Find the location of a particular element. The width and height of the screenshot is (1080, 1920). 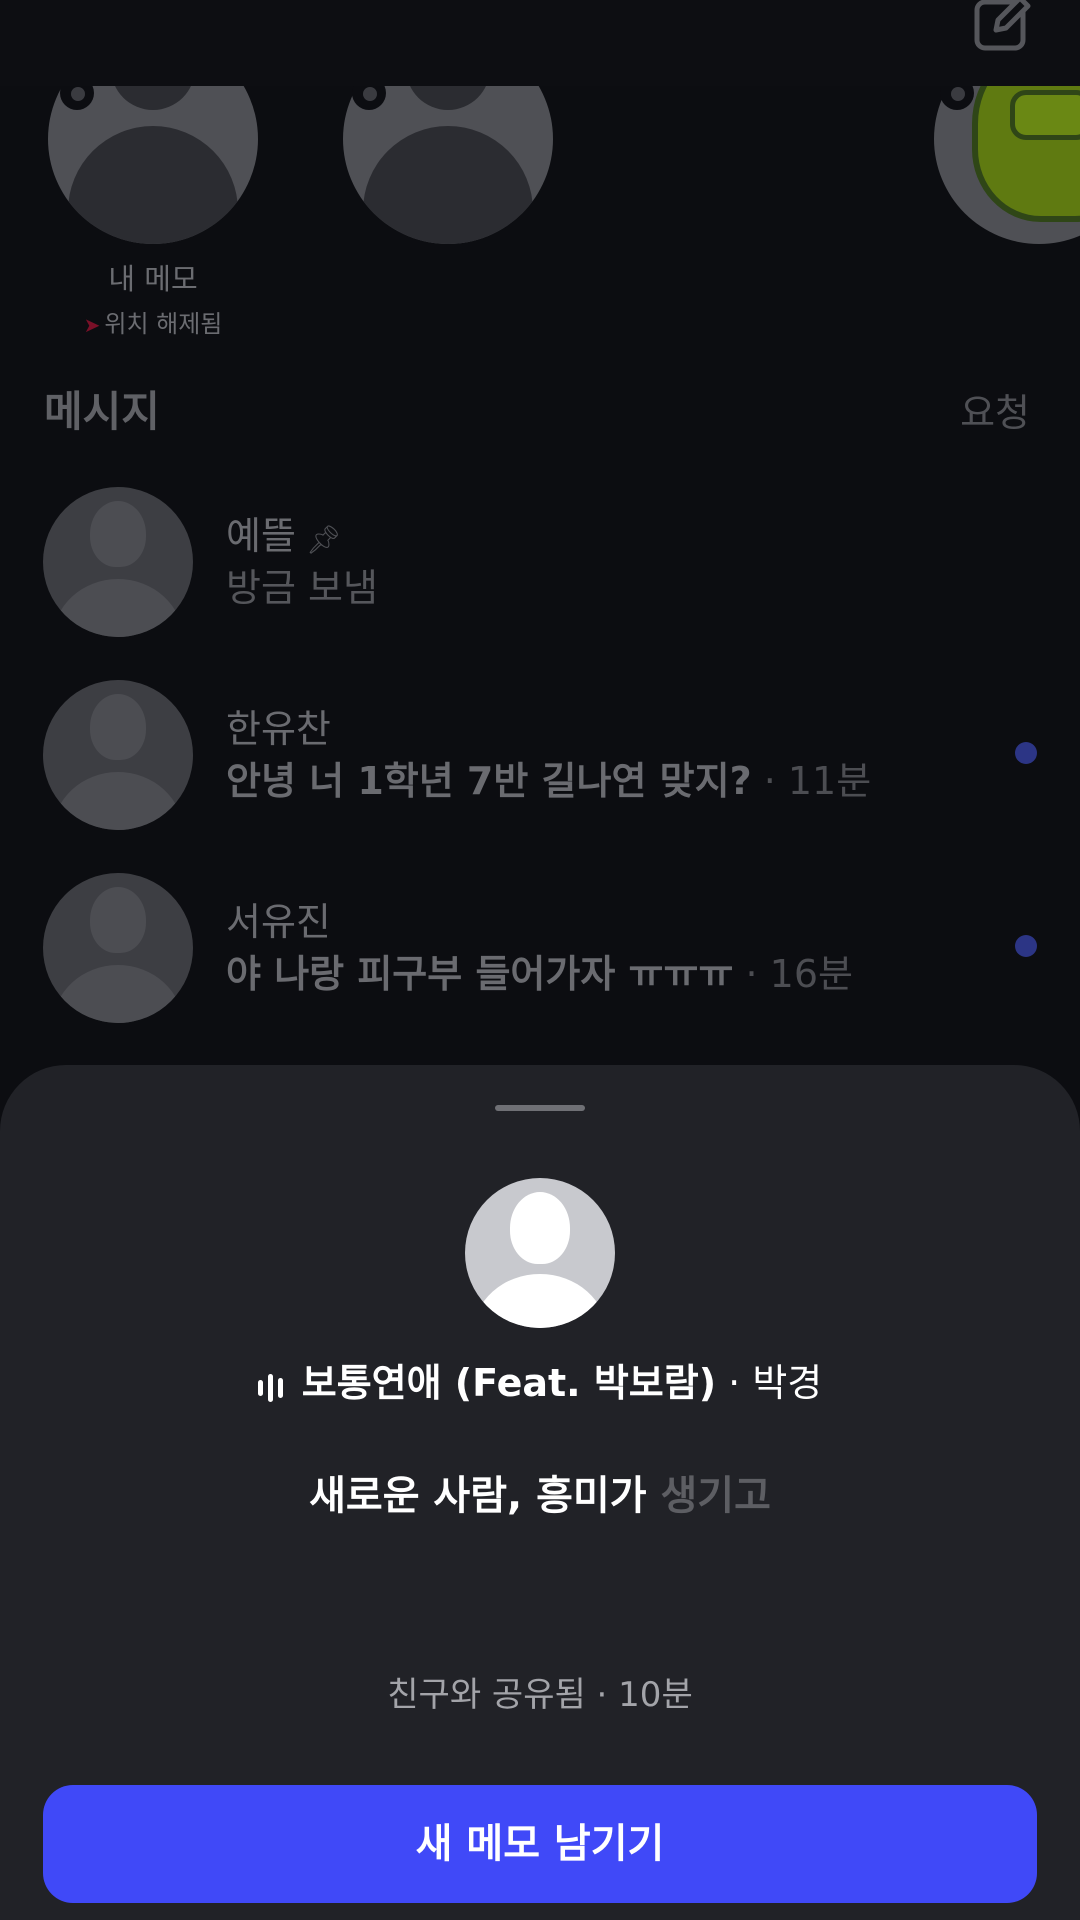

location-status: ➤ 위치 해제됨 is located at coordinates (153, 321).